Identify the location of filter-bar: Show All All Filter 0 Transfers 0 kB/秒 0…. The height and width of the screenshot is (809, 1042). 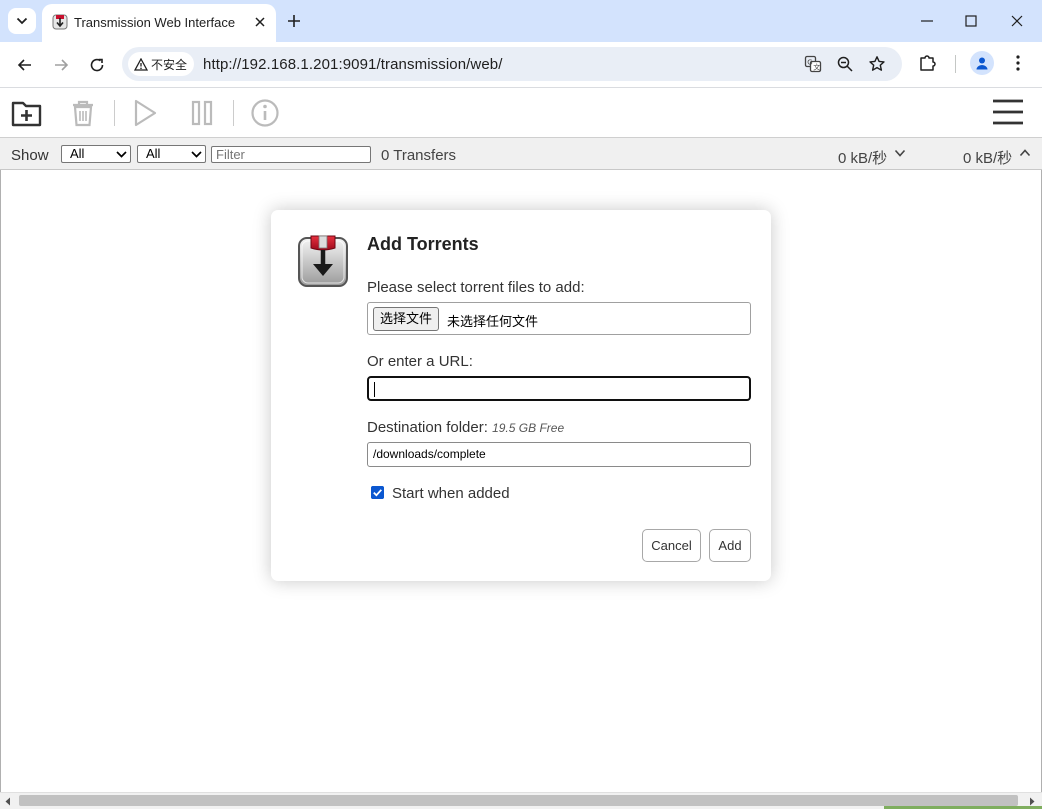
(521, 154).